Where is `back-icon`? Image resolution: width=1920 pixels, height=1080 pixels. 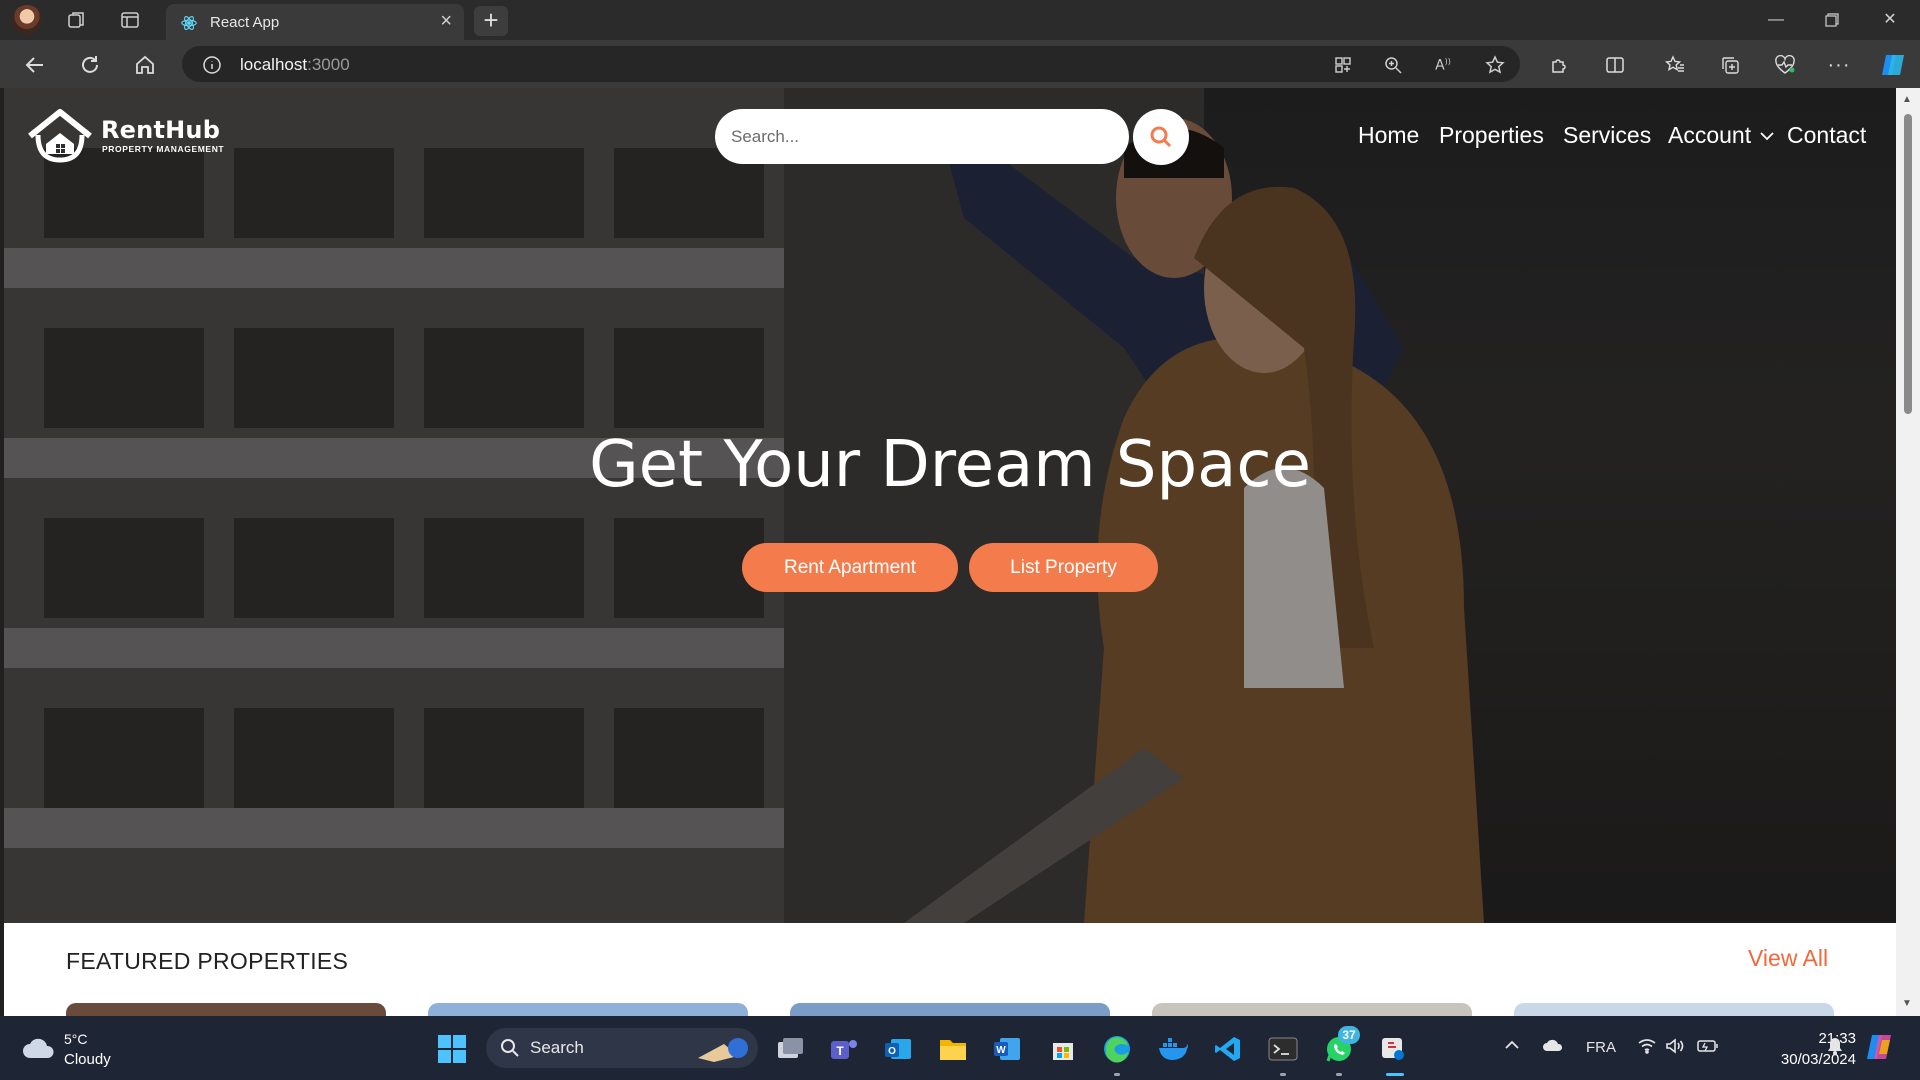 back-icon is located at coordinates (35, 65).